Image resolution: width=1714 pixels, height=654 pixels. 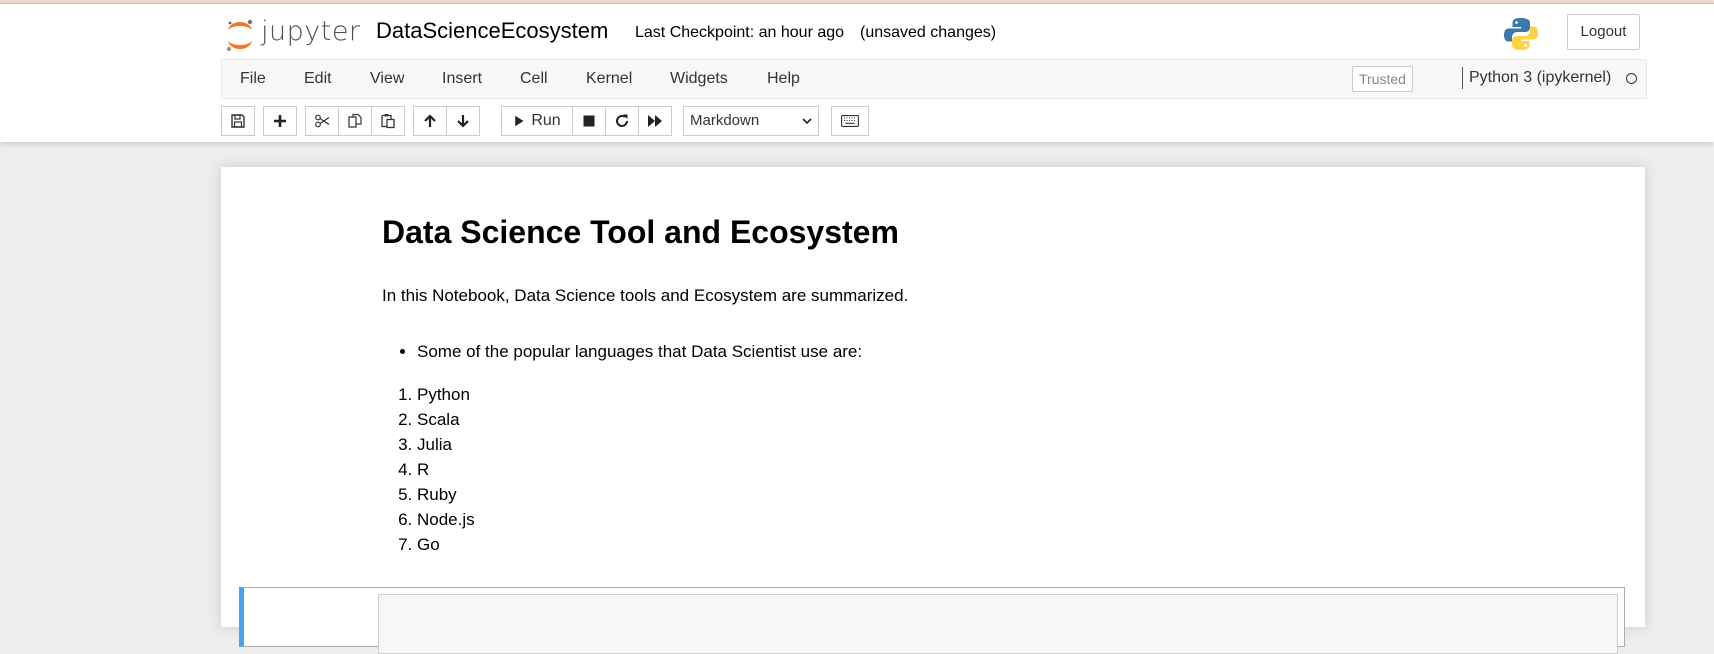 What do you see at coordinates (446, 394) in the screenshot?
I see `list-item: Python` at bounding box center [446, 394].